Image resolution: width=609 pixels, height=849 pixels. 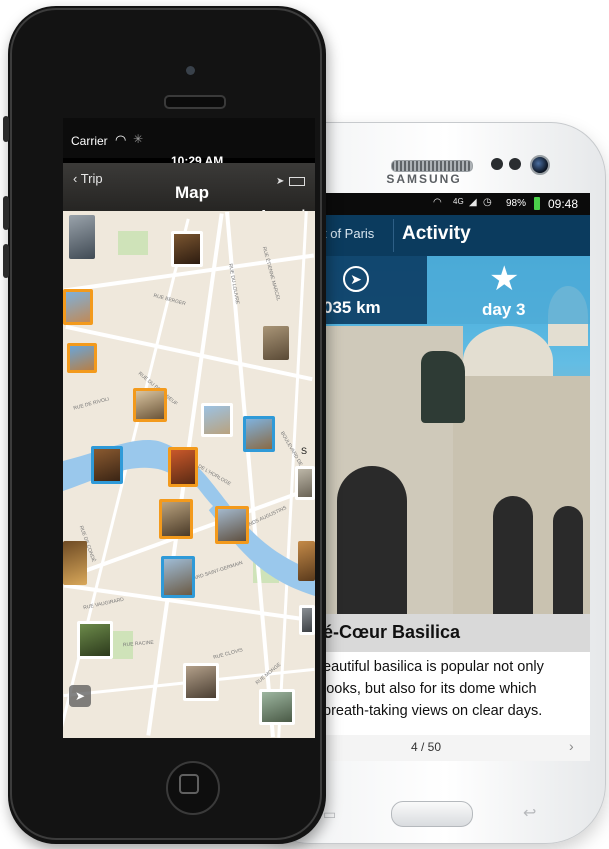 I want to click on nav-bar: ‹ Trip Map ➤ Around, so click(x=189, y=192).